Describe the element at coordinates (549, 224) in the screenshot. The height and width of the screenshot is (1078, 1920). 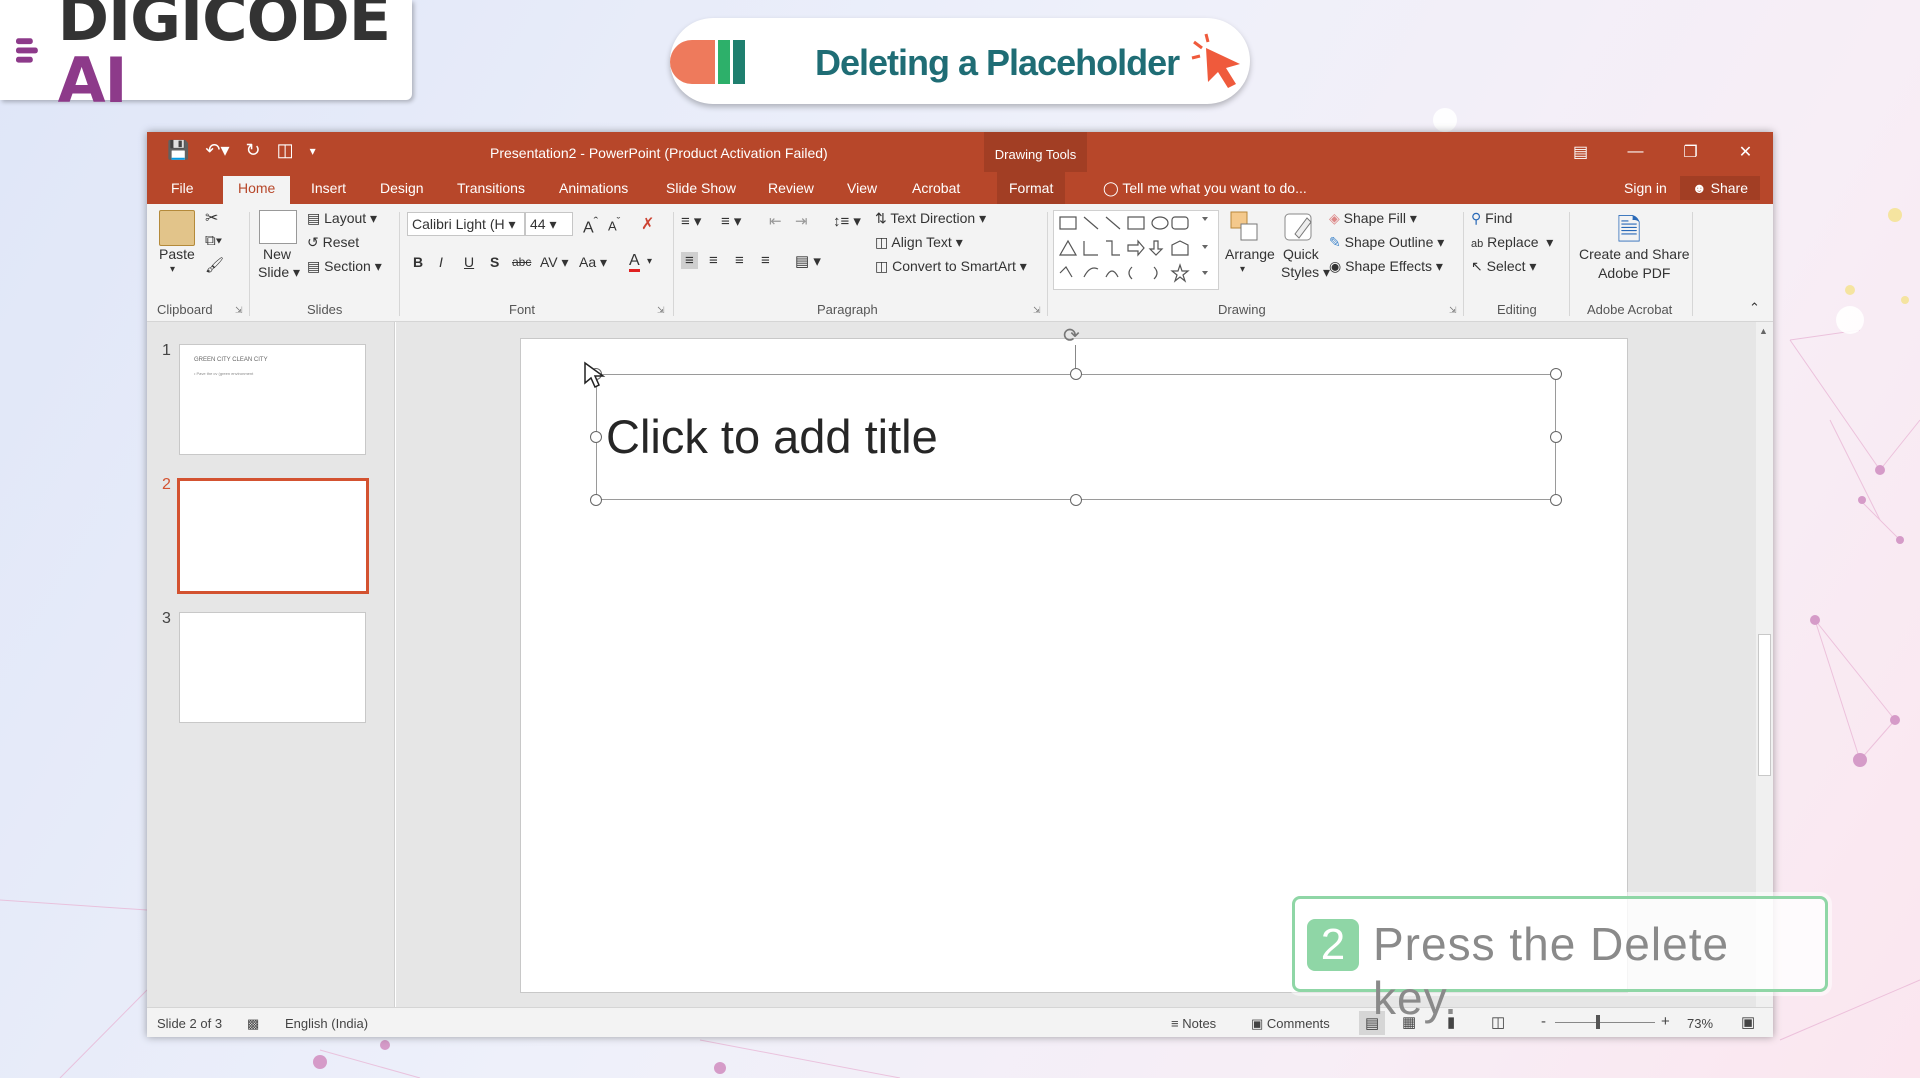
I see `font-size-combo: 44 ▾` at that location.